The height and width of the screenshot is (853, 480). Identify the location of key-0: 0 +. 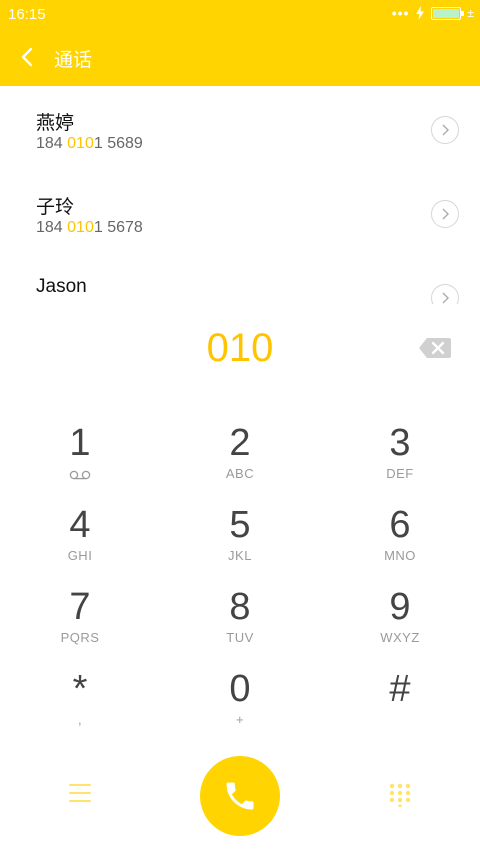
(240, 707).